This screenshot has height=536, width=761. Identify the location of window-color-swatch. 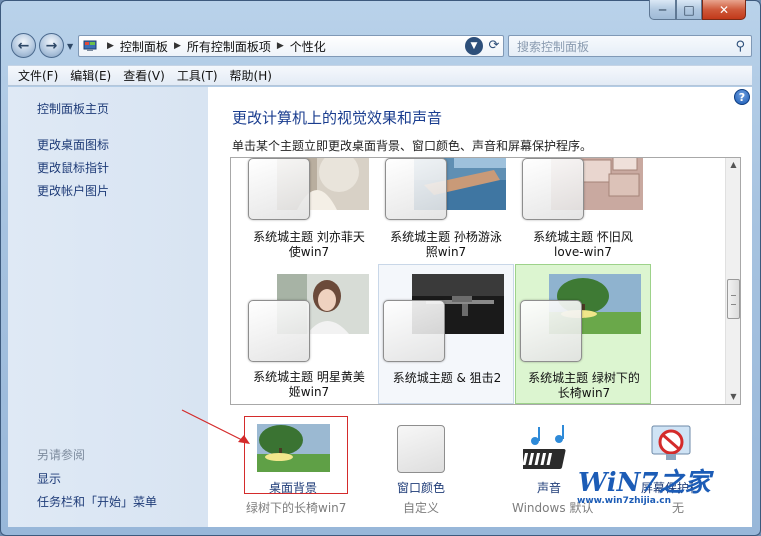
(421, 449).